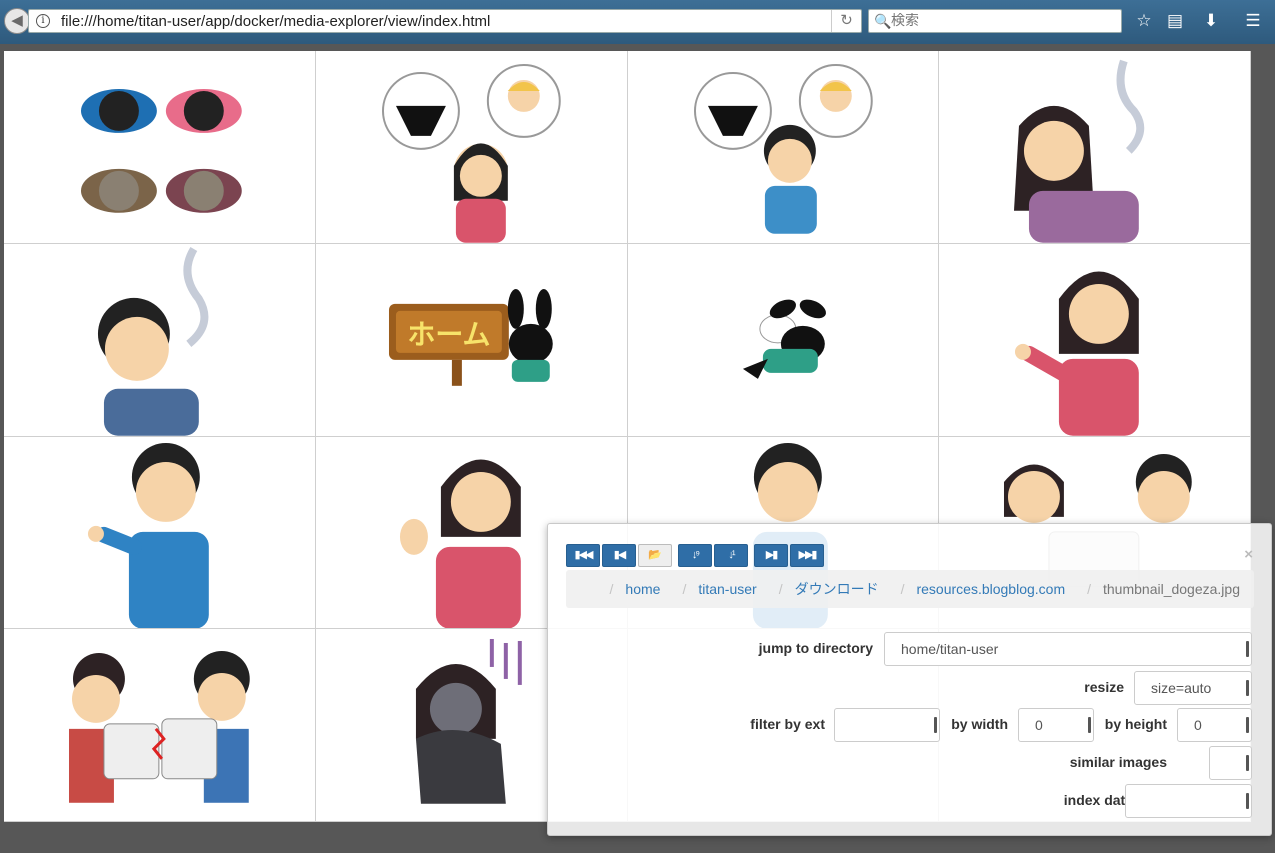 The width and height of the screenshot is (1275, 853). I want to click on man-soul-image, so click(153, 341).